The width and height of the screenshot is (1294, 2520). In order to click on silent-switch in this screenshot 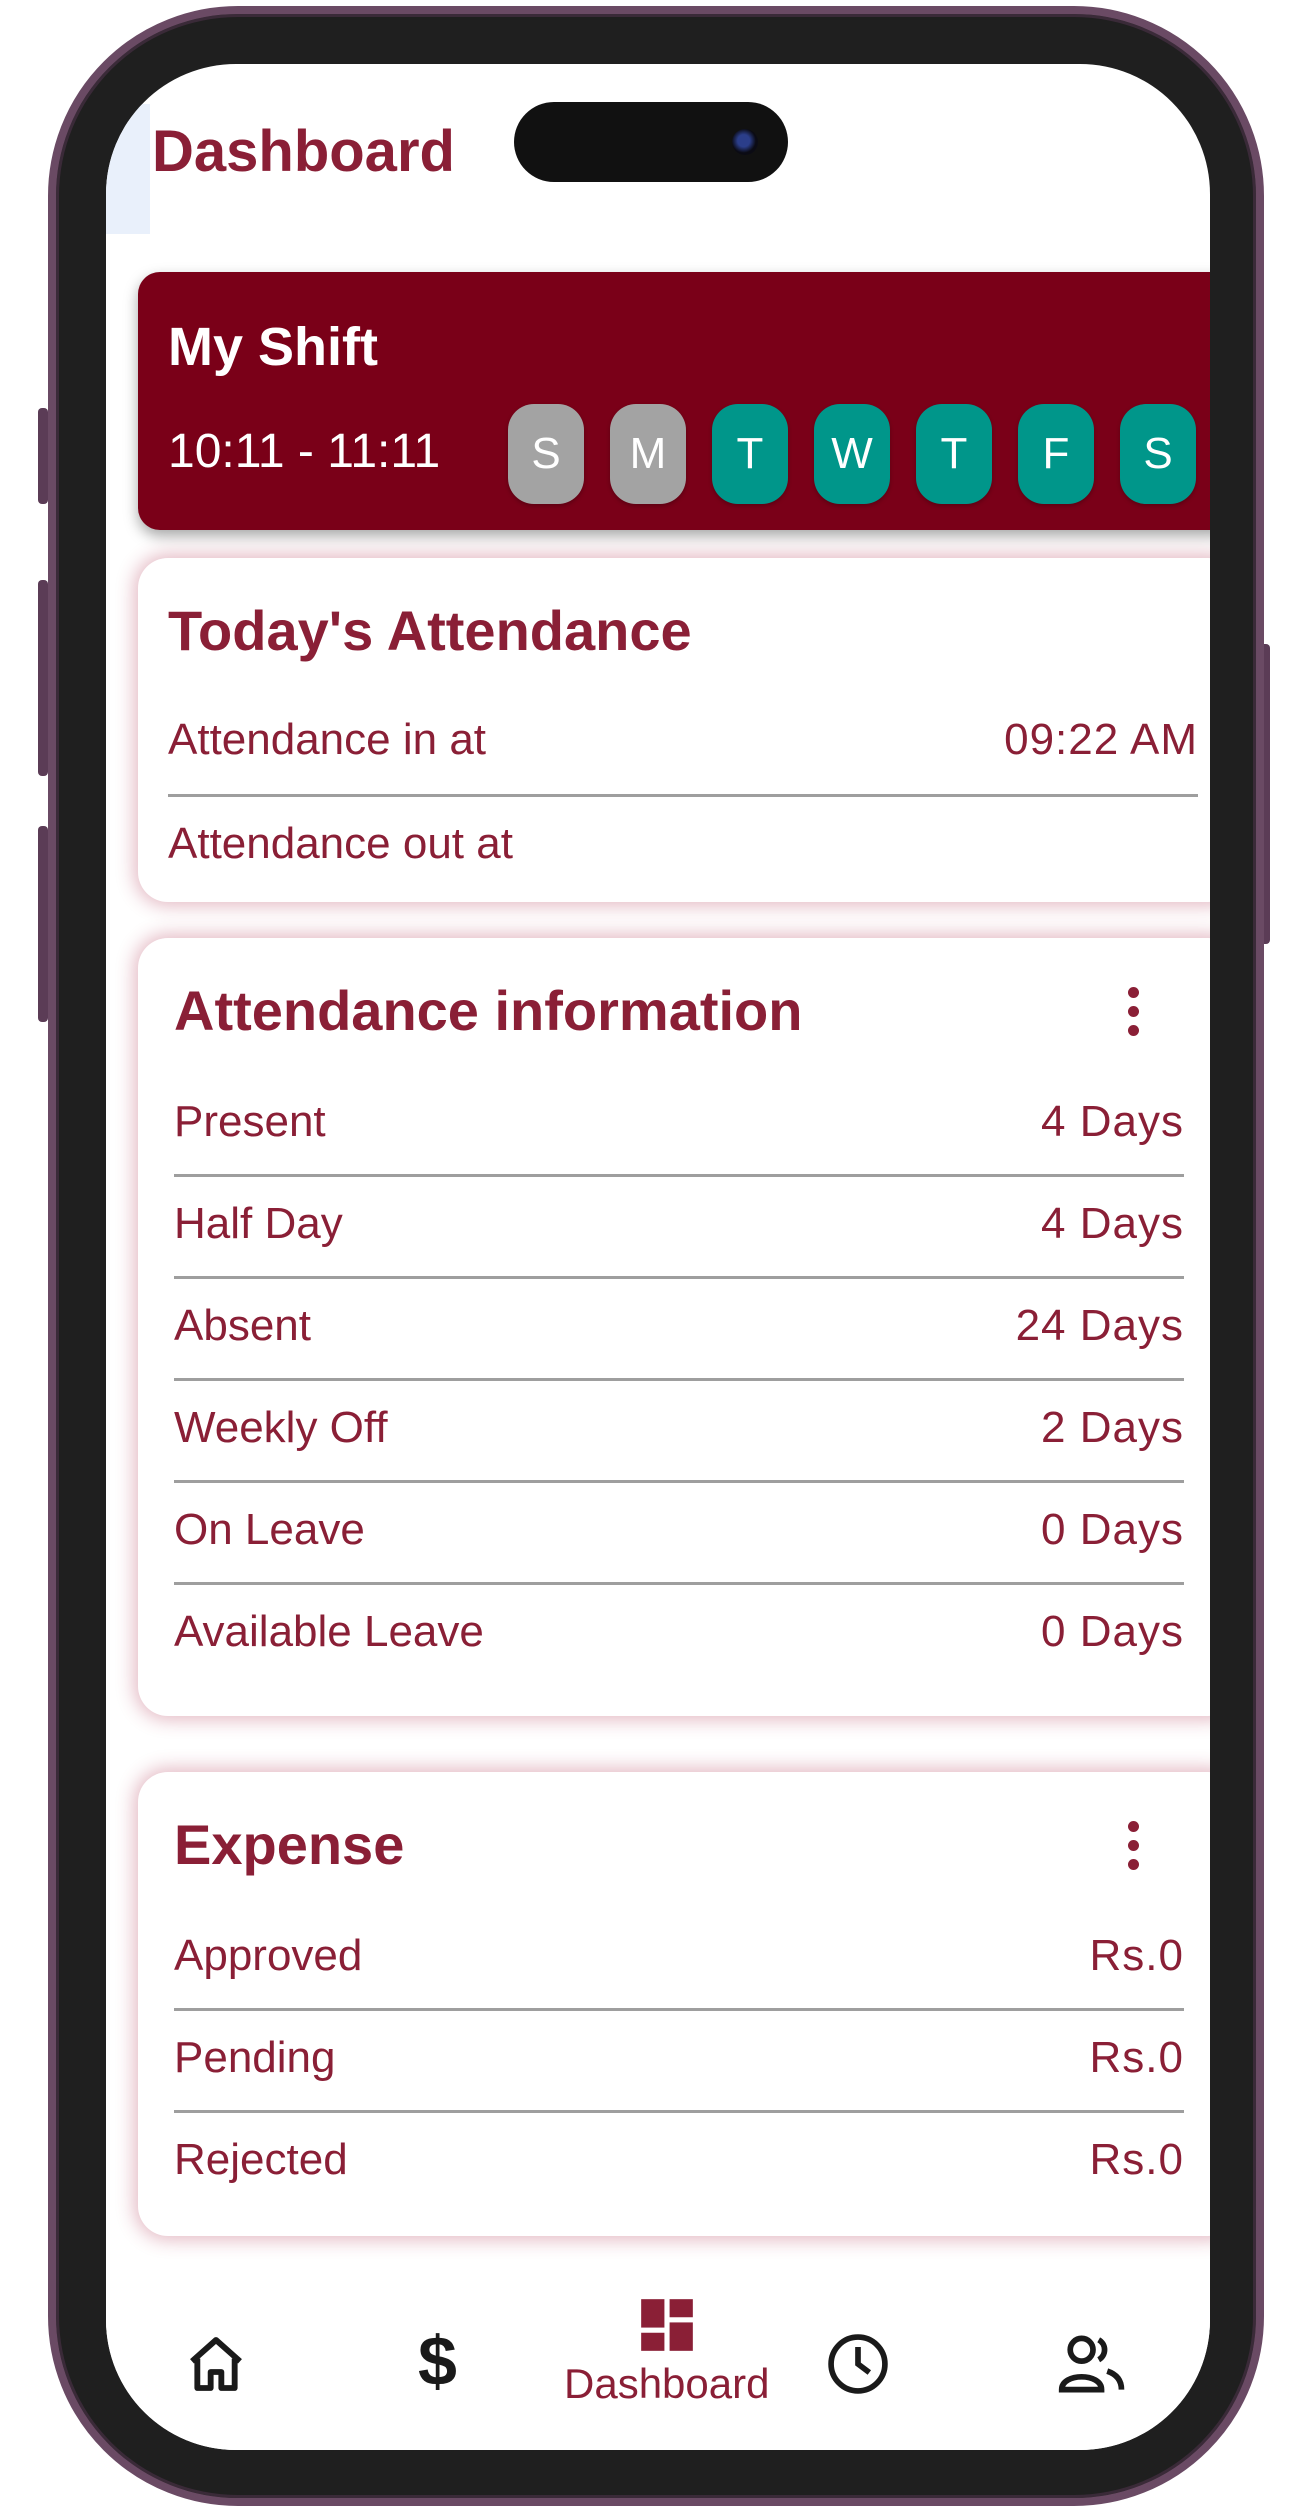, I will do `click(43, 456)`.